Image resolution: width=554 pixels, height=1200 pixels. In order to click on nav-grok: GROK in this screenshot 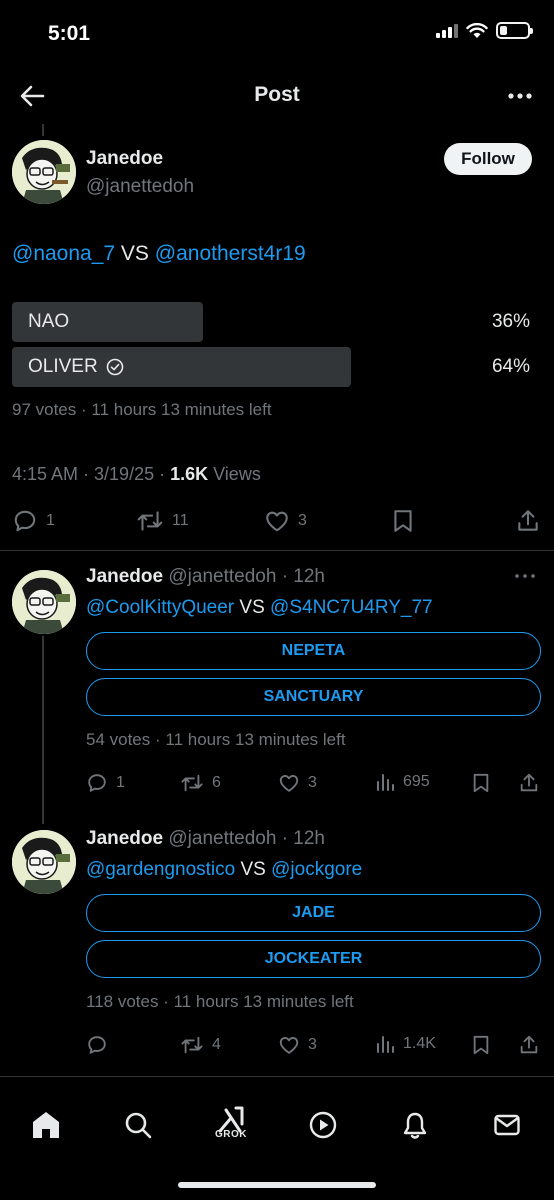, I will do `click(231, 1119)`.